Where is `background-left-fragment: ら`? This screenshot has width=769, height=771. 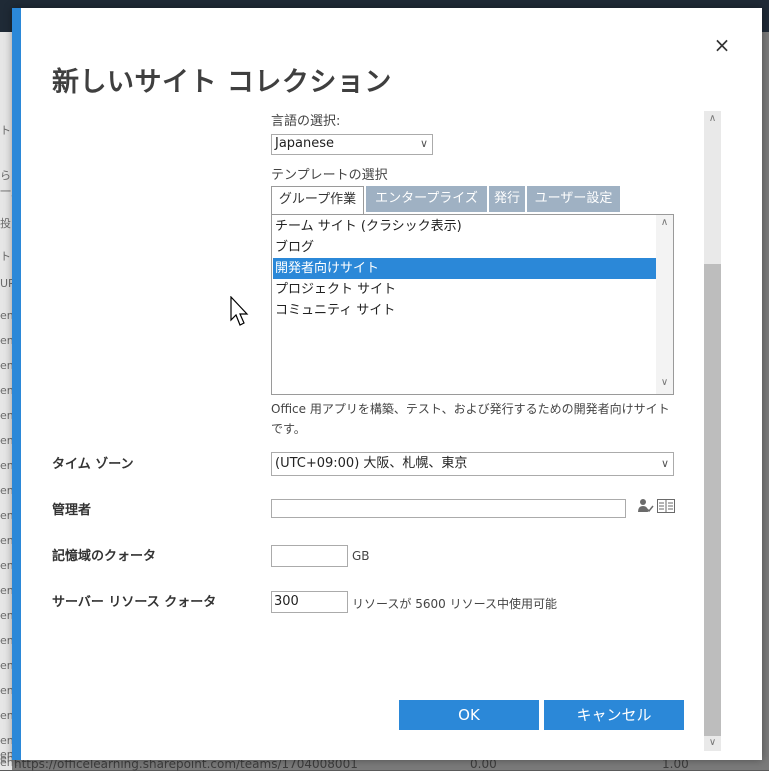 background-left-fragment: ら is located at coordinates (5, 175).